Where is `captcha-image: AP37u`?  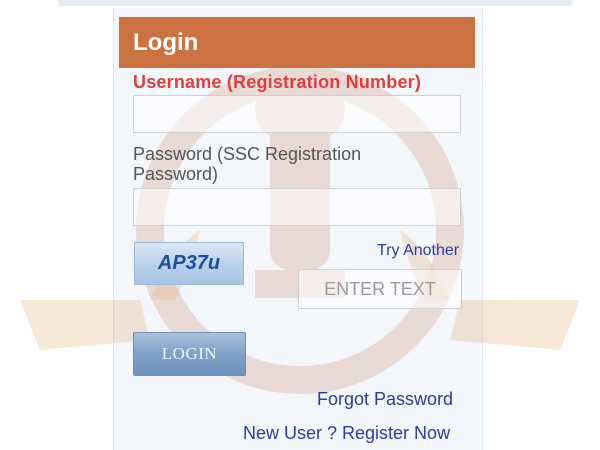
captcha-image: AP37u is located at coordinates (189, 263).